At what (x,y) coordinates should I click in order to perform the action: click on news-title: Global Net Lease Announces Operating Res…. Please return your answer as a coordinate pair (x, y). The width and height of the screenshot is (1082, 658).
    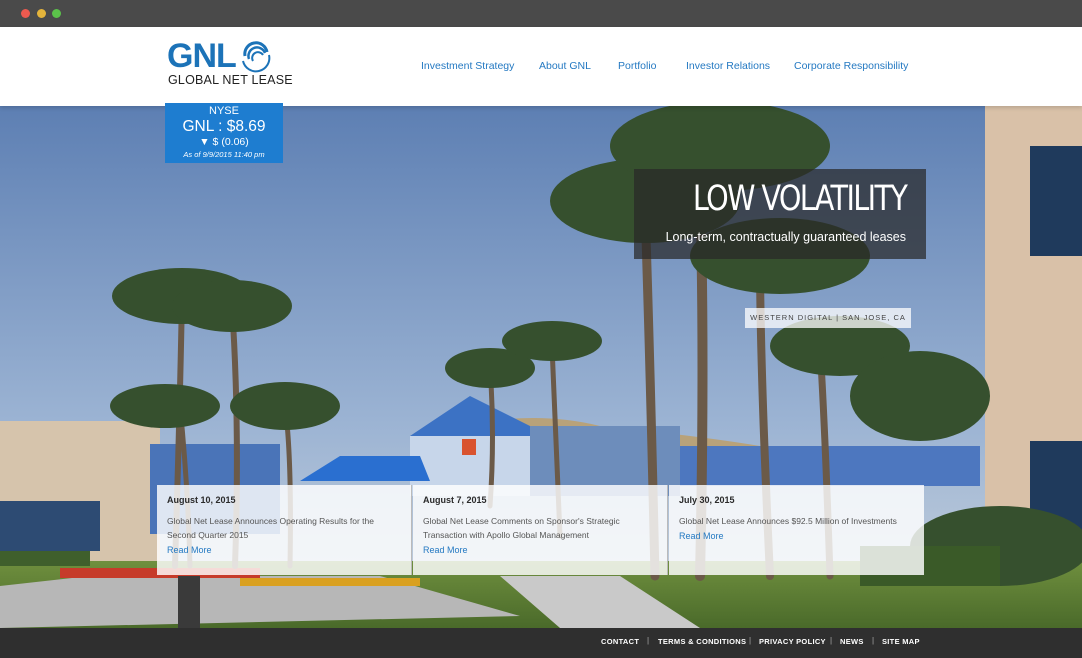
    Looking at the image, I should click on (270, 528).